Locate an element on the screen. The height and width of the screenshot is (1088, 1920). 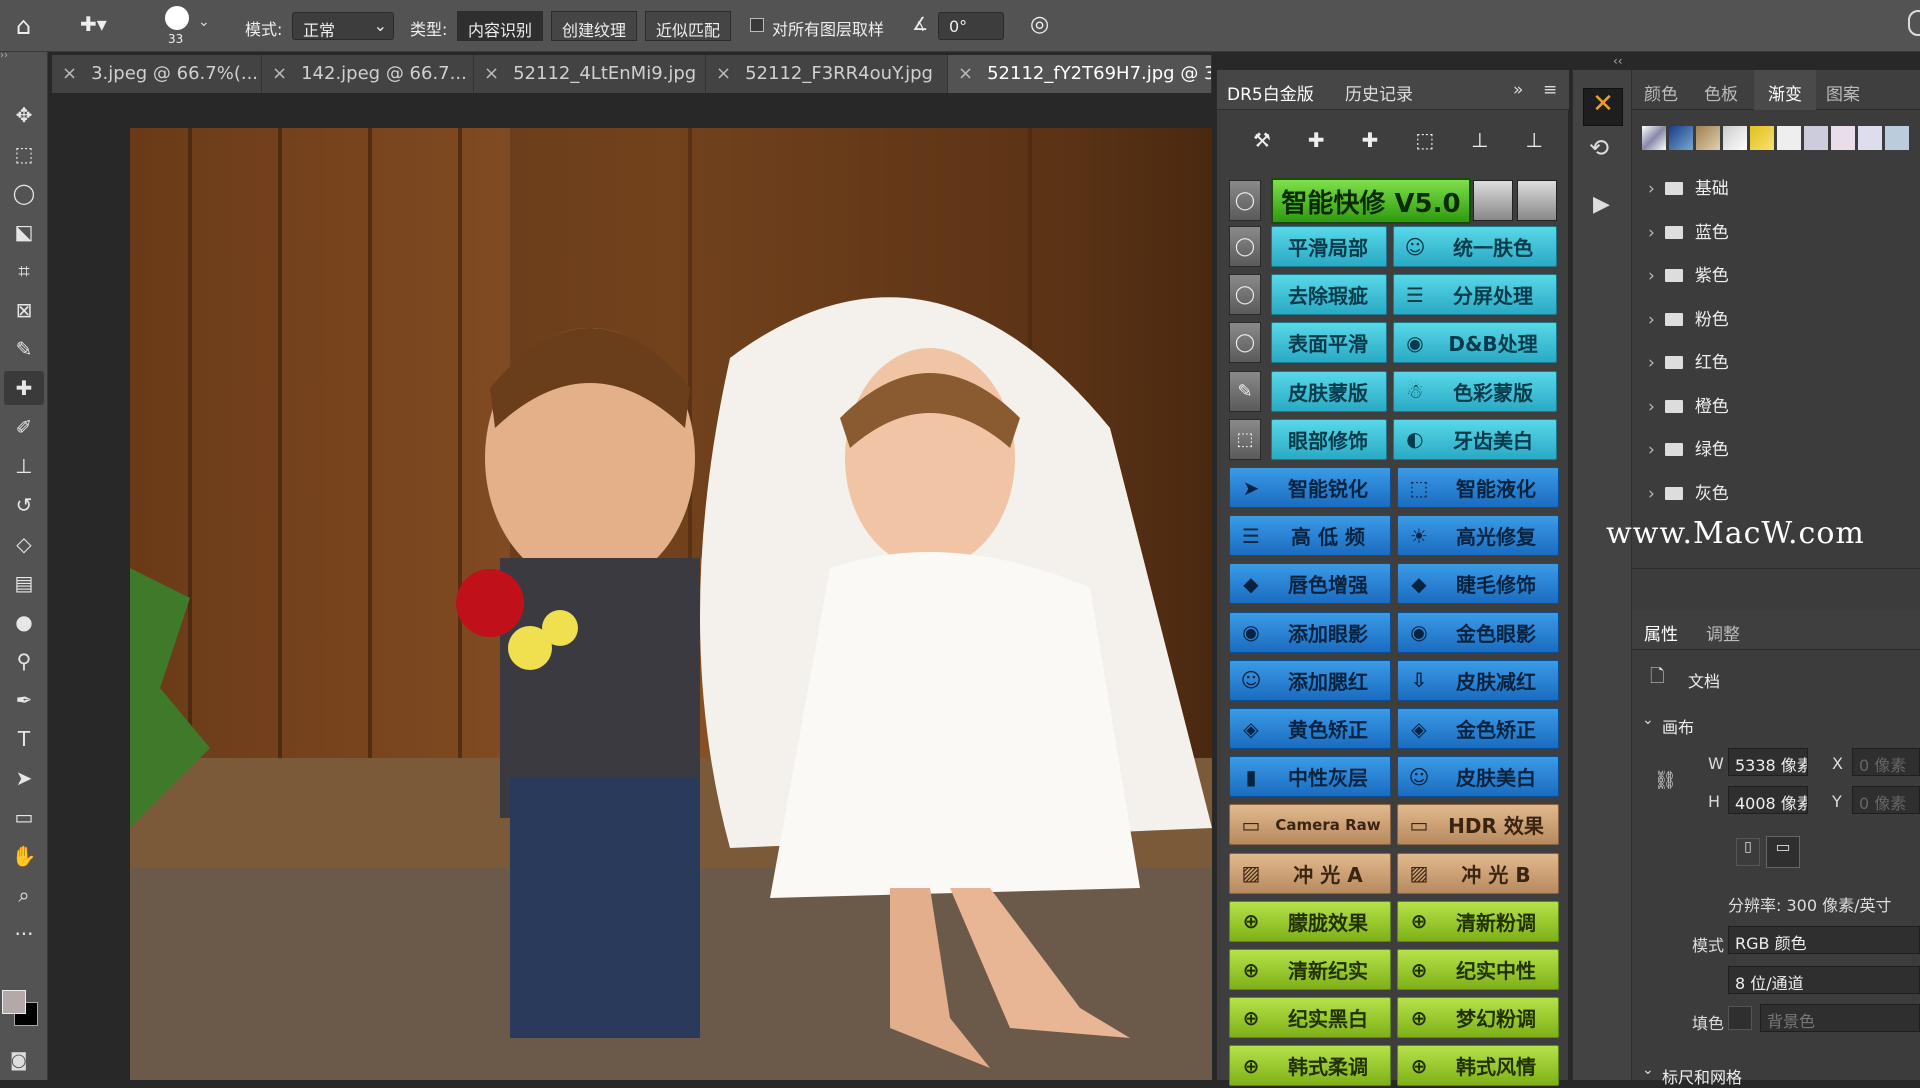
type-content-aware-button: 内容识别 is located at coordinates (500, 26).